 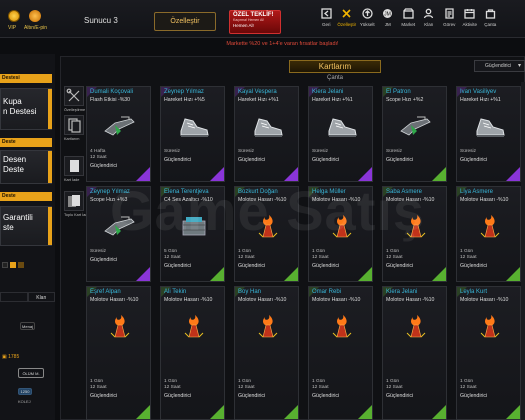 What do you see at coordinates (449, 21) in the screenshot?
I see `nav-g-rev: Görev` at bounding box center [449, 21].